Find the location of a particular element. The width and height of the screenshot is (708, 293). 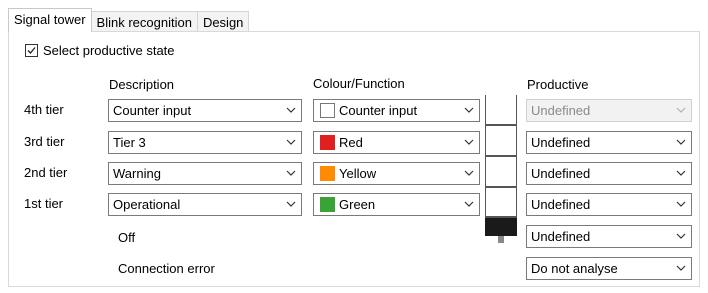

tier-4-description-select: Counter input is located at coordinates (205, 110).